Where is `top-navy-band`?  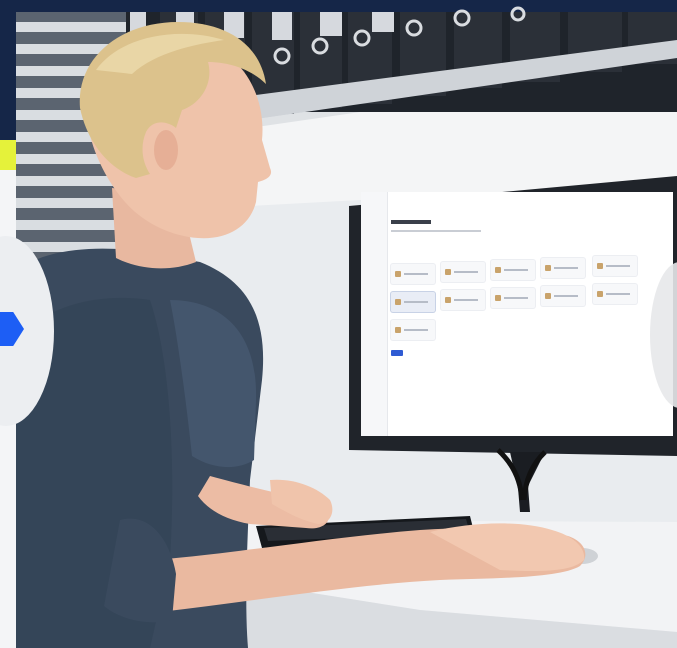
top-navy-band is located at coordinates (338, 6).